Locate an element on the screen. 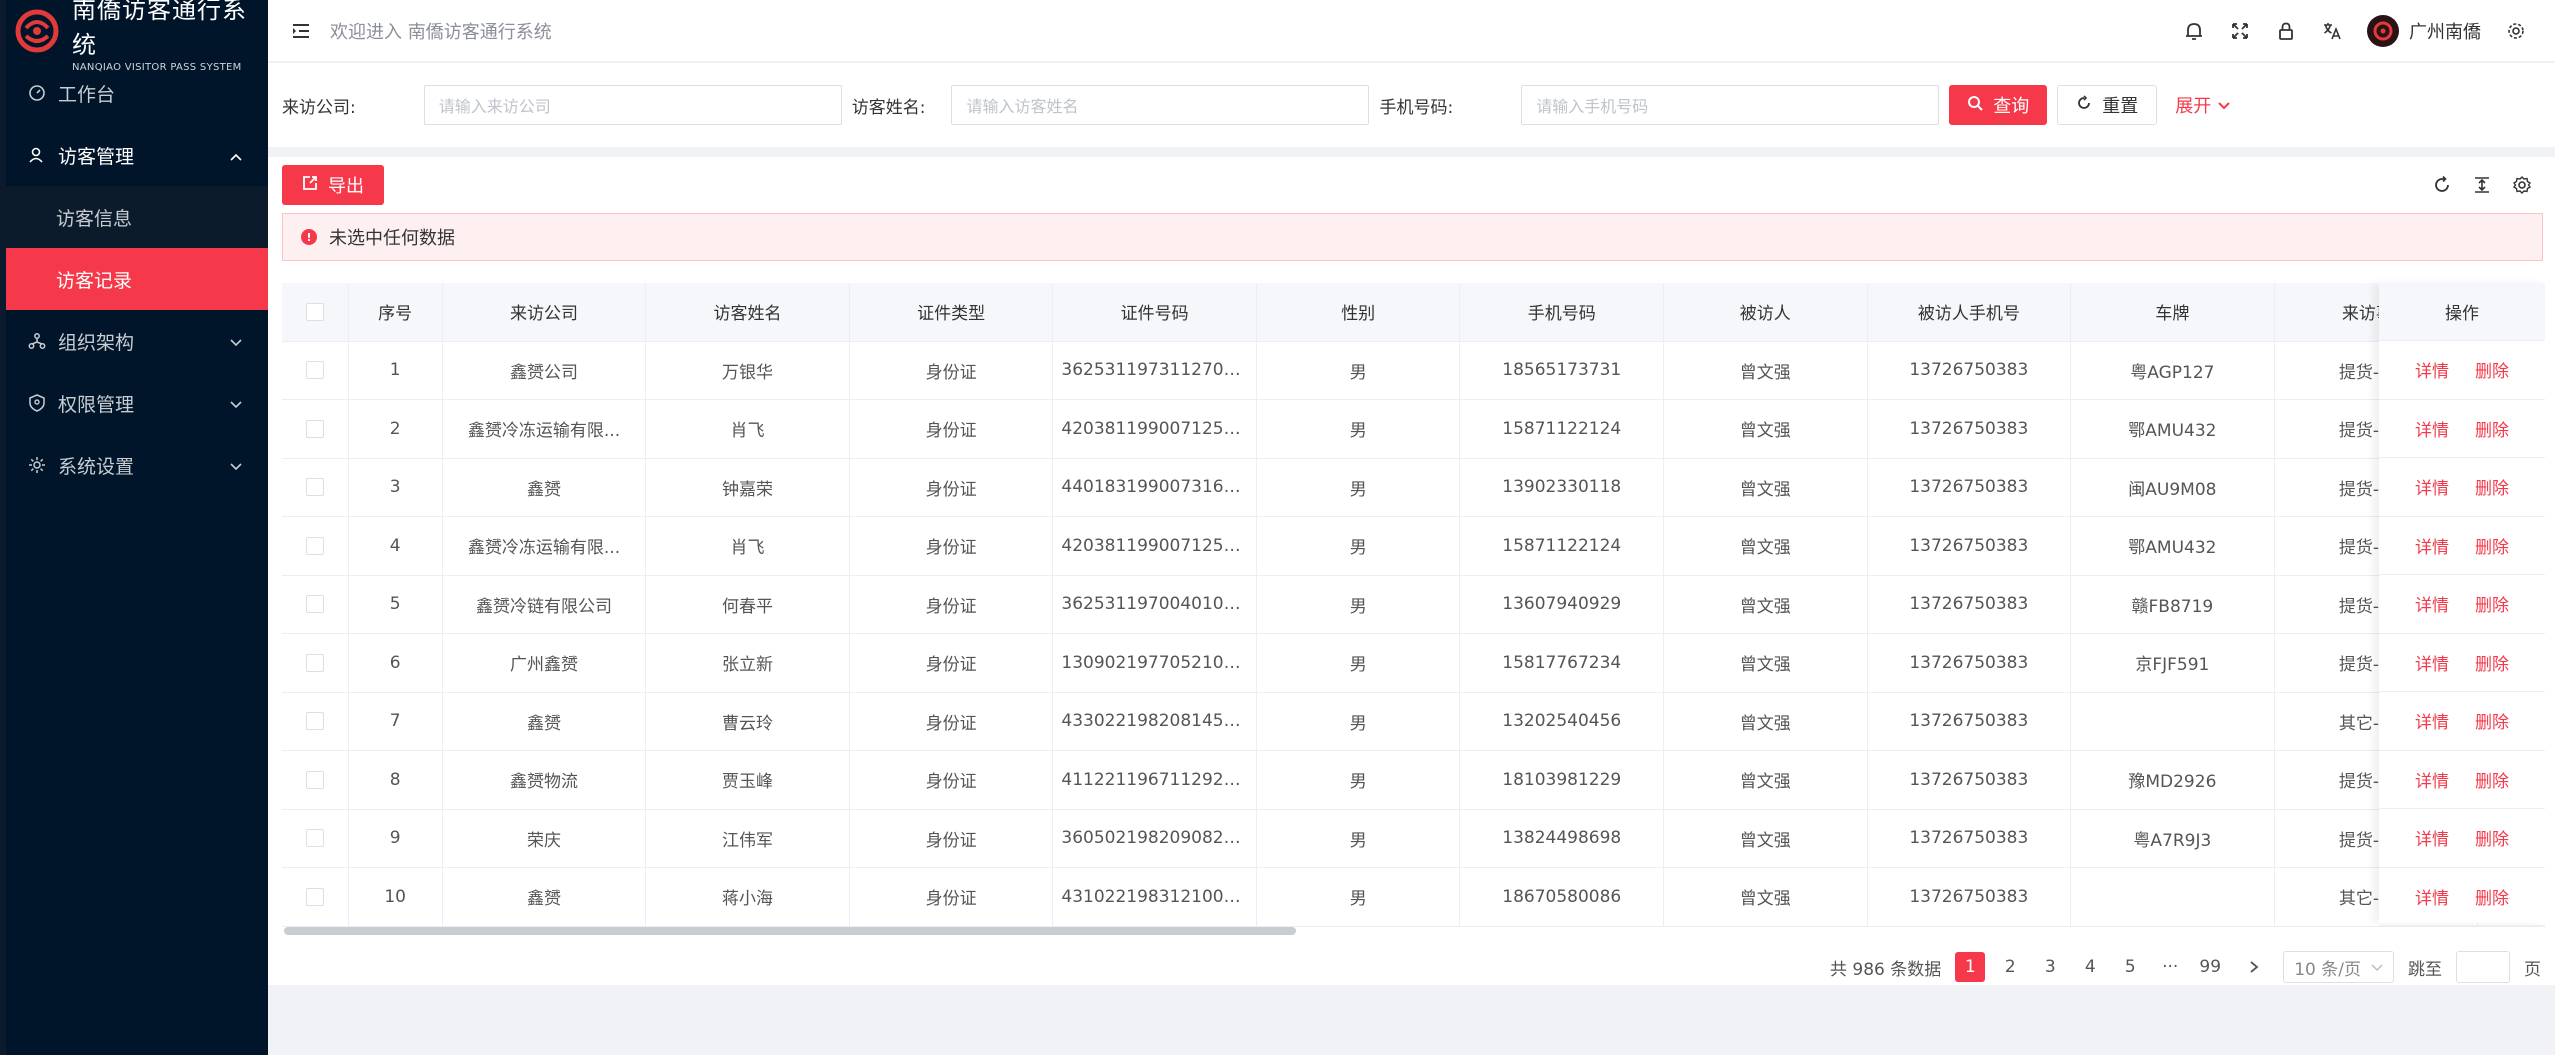 Image resolution: width=2555 pixels, height=1055 pixels. table-cell: 8 is located at coordinates (395, 780).